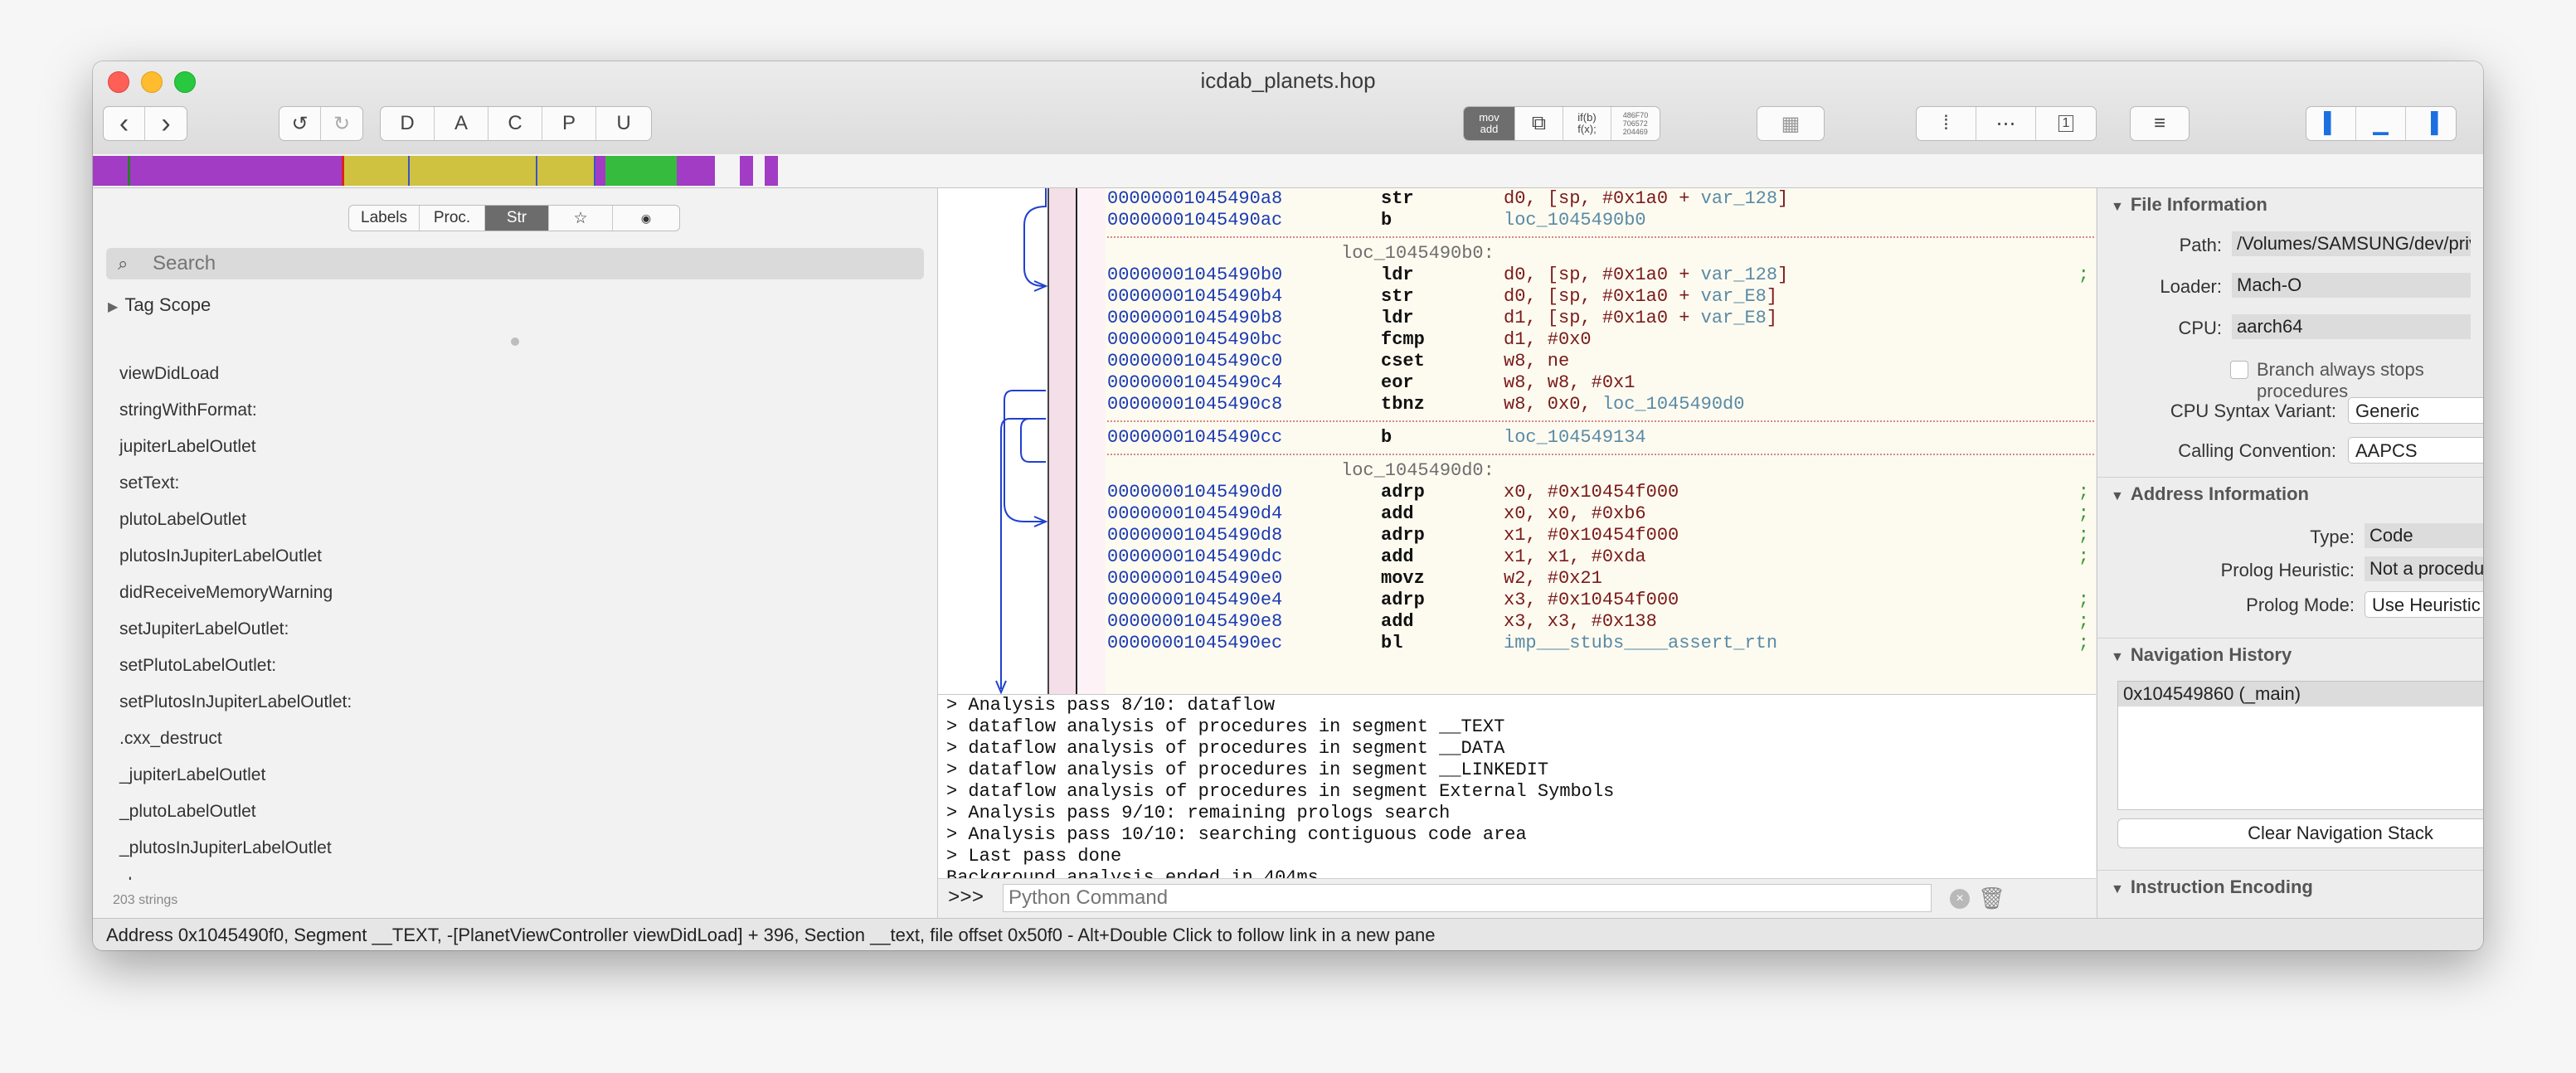 Image resolution: width=2576 pixels, height=1073 pixels. What do you see at coordinates (515, 410) in the screenshot?
I see `list-item: stringWithFormat:` at bounding box center [515, 410].